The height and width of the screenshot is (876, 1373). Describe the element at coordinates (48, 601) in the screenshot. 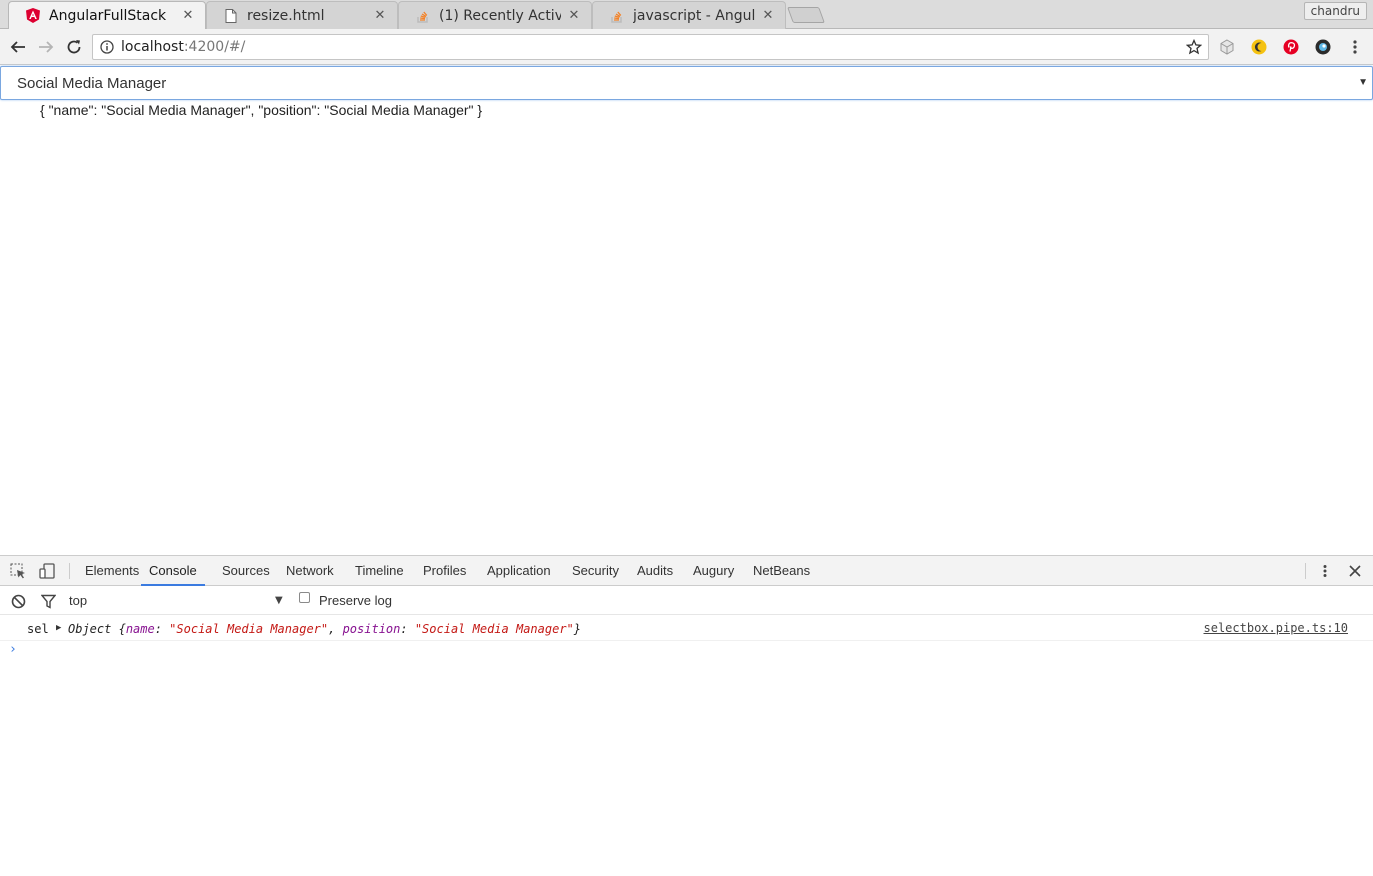

I see `filter-icon` at that location.